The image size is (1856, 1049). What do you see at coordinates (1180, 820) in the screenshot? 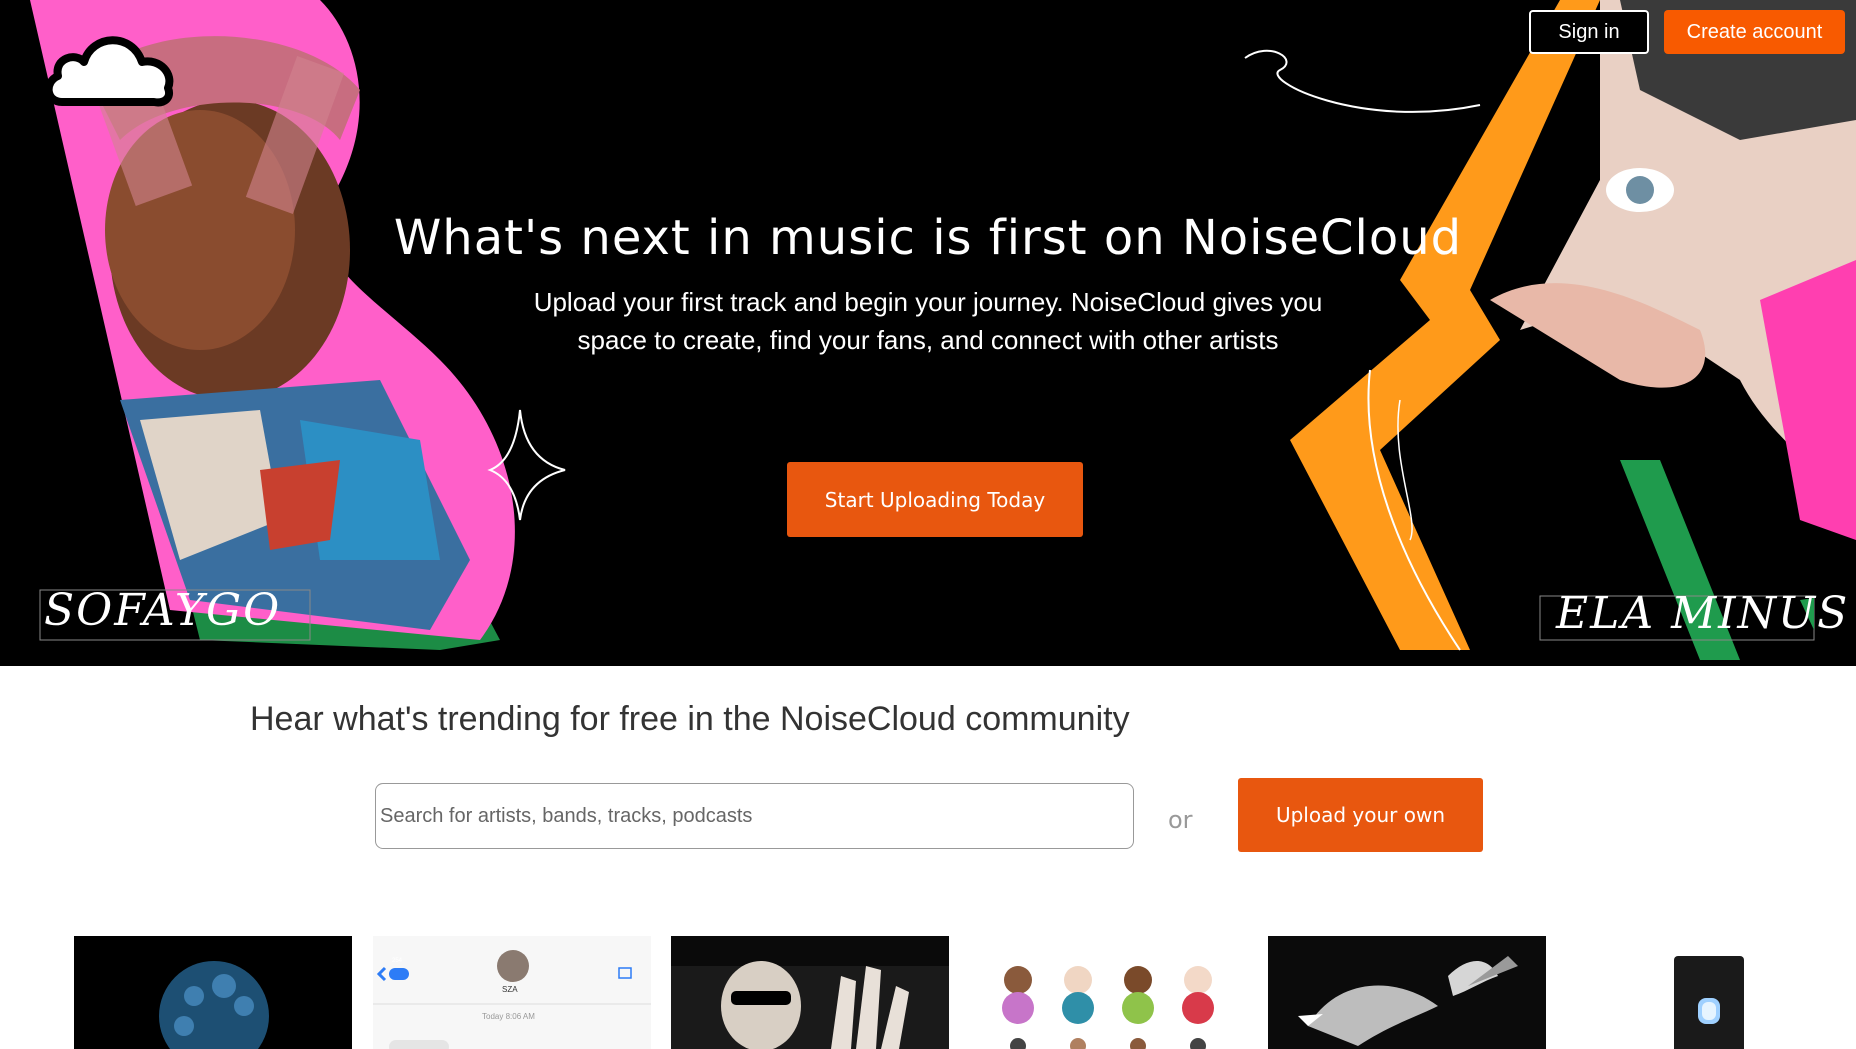
I see `or-label: or` at bounding box center [1180, 820].